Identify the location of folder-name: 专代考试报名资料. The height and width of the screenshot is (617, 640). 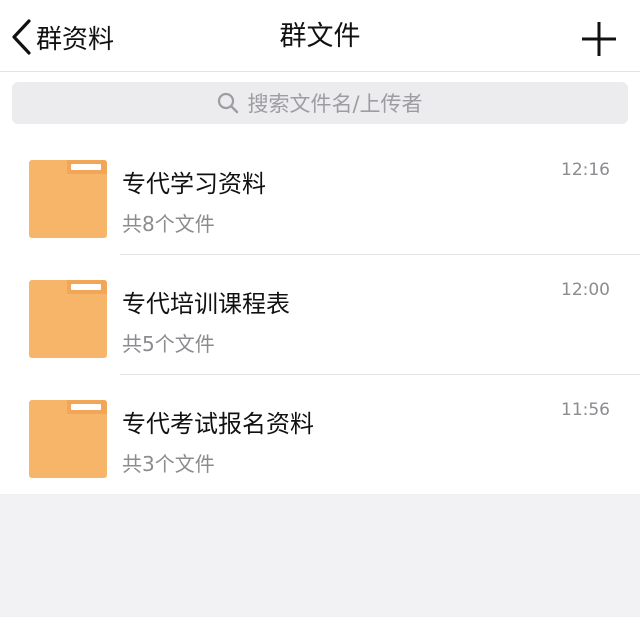
(218, 424).